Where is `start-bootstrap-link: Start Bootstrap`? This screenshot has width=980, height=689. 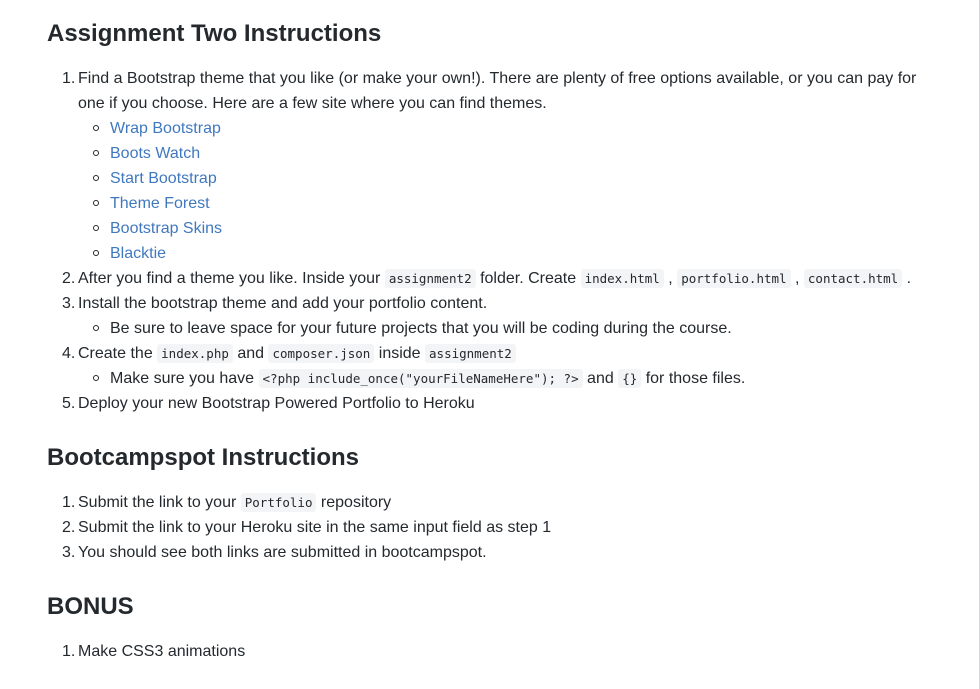 start-bootstrap-link: Start Bootstrap is located at coordinates (163, 178).